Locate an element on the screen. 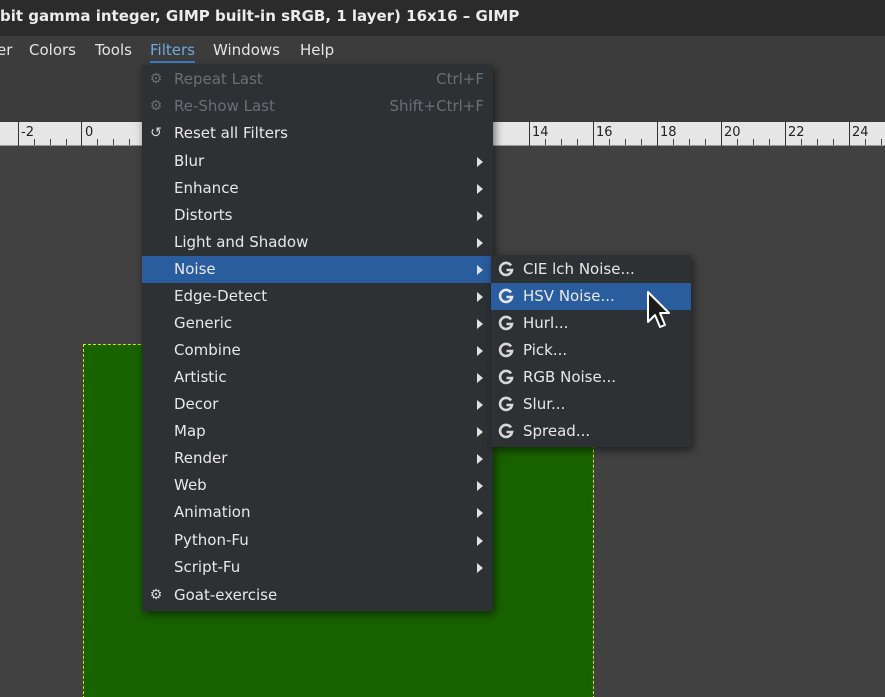 The width and height of the screenshot is (885, 697). menu-item-label: Light and Shadow is located at coordinates (241, 242).